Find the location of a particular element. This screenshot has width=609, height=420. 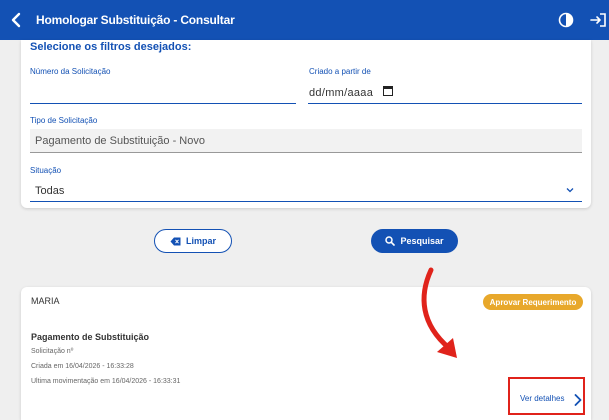

search-icon is located at coordinates (390, 241).